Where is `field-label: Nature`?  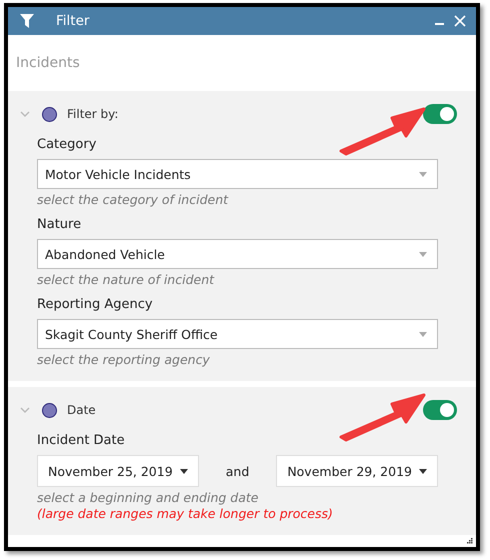
field-label: Nature is located at coordinates (59, 225).